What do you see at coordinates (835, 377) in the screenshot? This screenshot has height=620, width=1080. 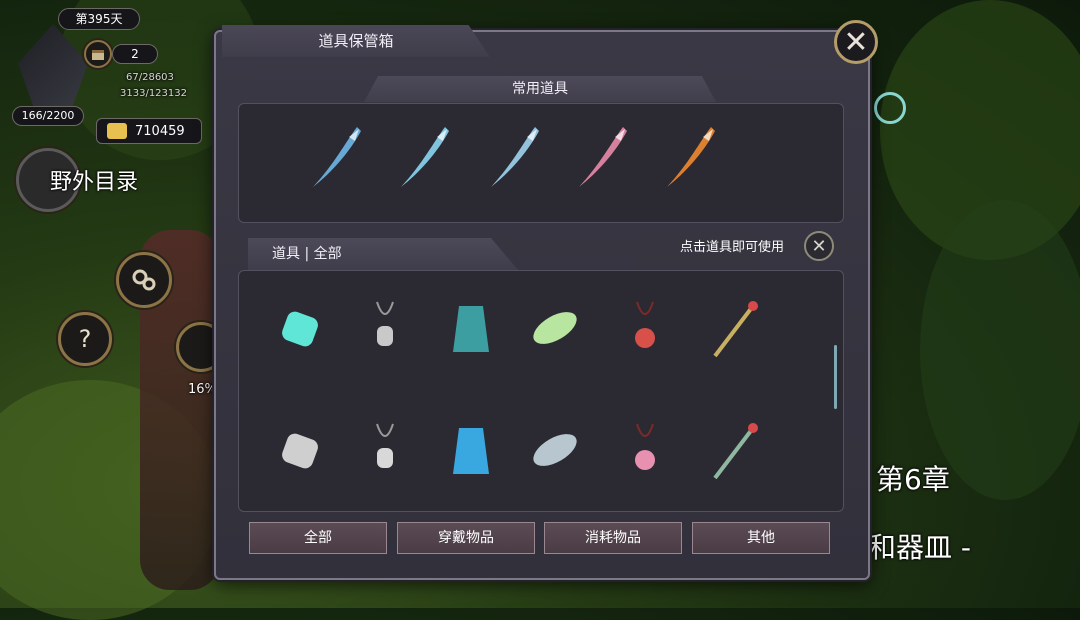 I see `items-scrollbar` at bounding box center [835, 377].